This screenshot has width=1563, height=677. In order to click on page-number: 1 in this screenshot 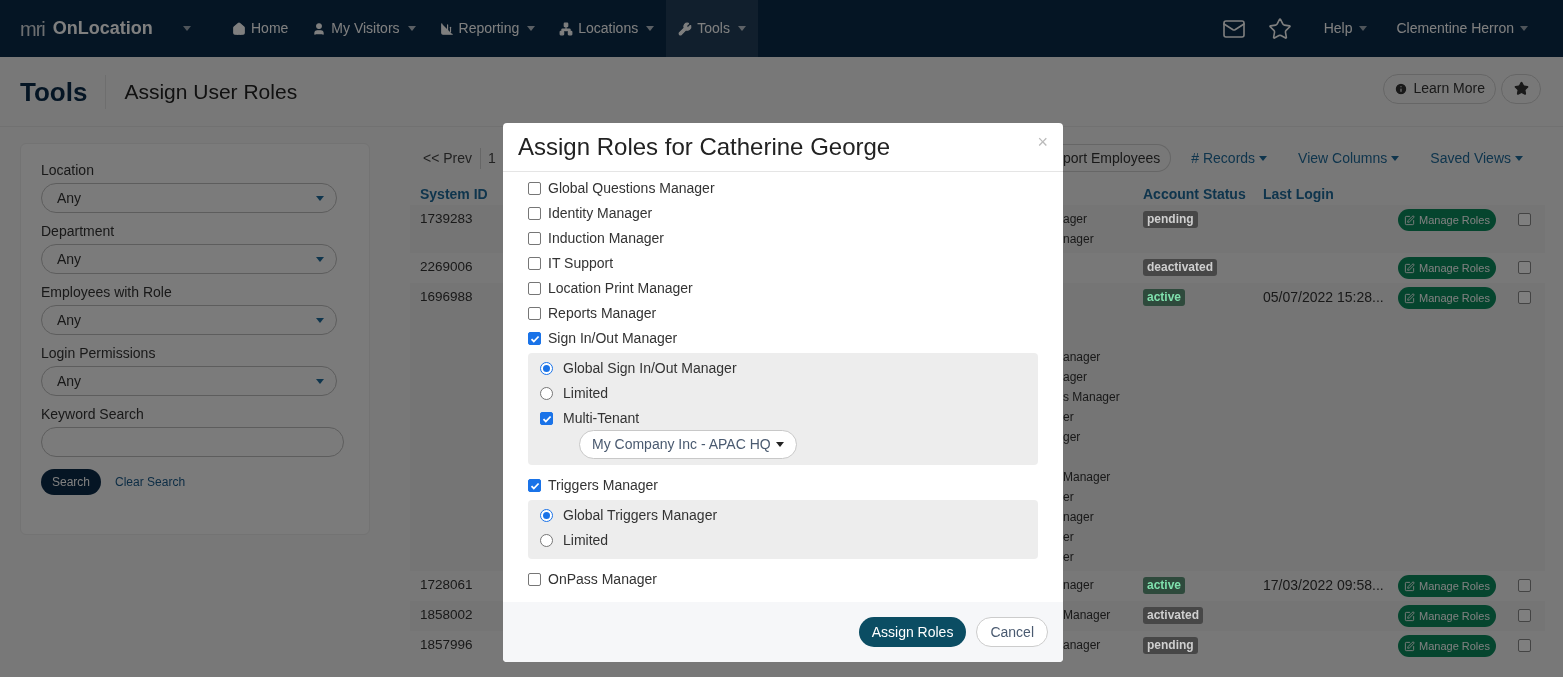, I will do `click(488, 158)`.